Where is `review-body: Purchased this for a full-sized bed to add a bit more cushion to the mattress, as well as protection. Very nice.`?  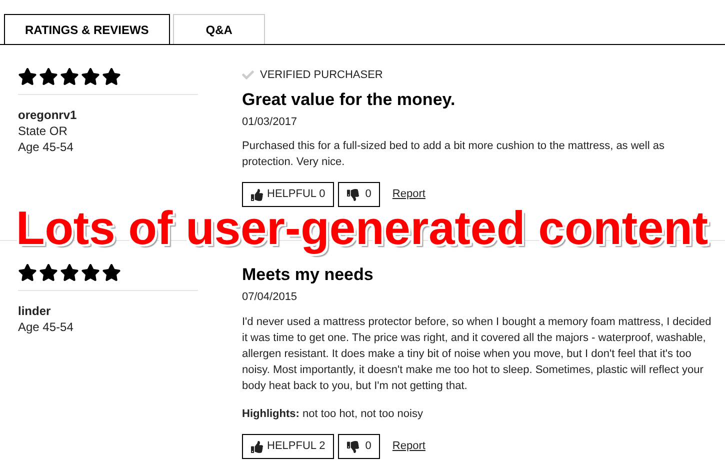 review-body: Purchased this for a full-sized bed to add a bit more cushion to the mattress, as well as protection. Very nice. is located at coordinates (454, 154).